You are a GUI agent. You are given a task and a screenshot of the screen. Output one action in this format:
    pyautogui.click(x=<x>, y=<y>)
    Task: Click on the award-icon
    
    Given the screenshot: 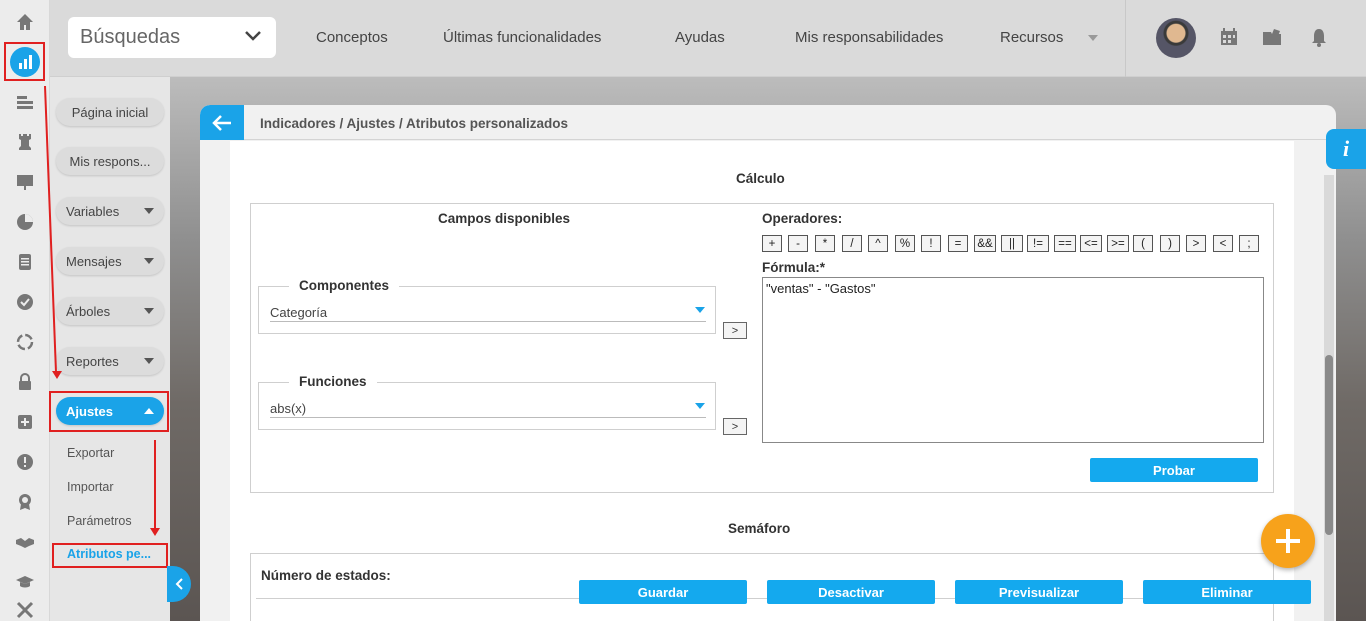 What is the action you would take?
    pyautogui.click(x=25, y=502)
    